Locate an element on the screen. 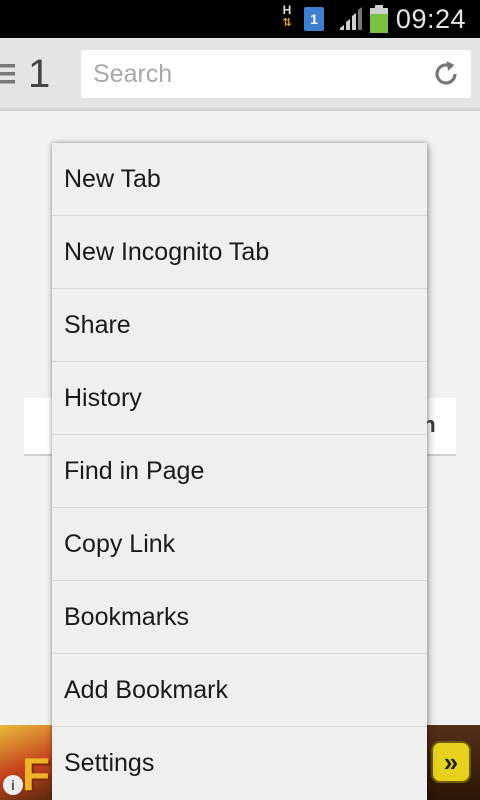 This screenshot has height=800, width=480. ad-action-area: » is located at coordinates (453, 762).